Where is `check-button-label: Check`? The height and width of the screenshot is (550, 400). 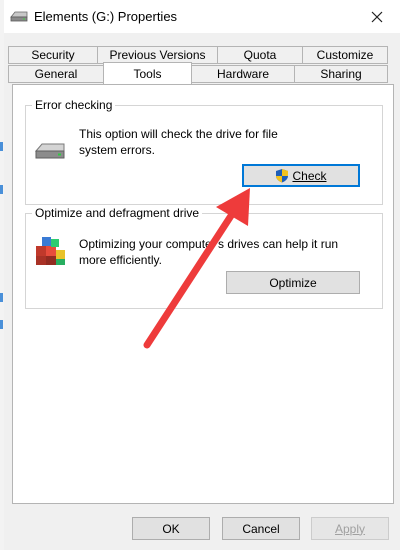 check-button-label: Check is located at coordinates (309, 175).